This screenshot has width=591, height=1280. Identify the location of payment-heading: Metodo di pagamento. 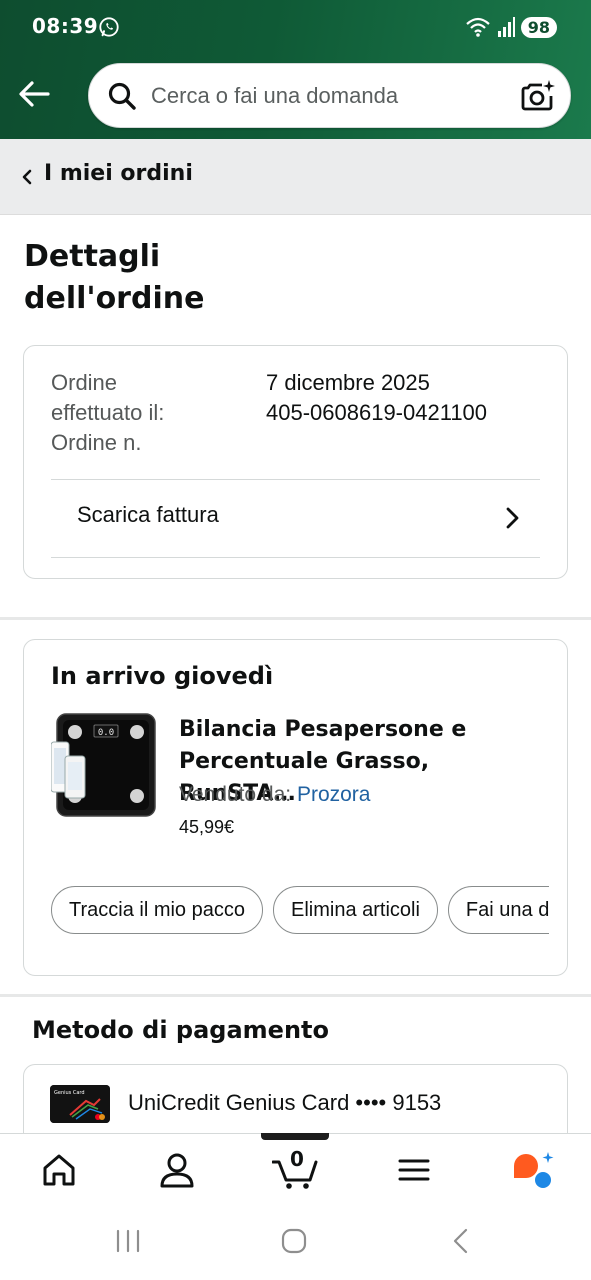
(180, 1030).